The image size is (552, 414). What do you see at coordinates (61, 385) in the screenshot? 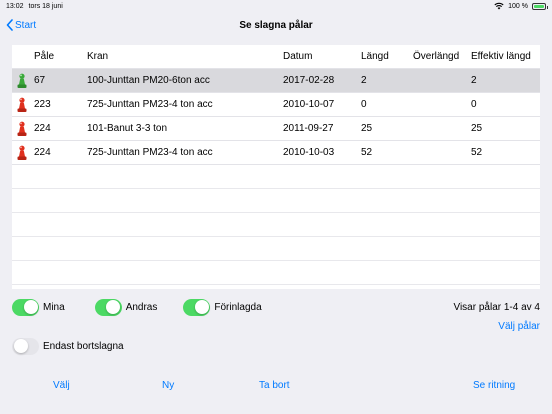
I see `valj-button: Välj` at bounding box center [61, 385].